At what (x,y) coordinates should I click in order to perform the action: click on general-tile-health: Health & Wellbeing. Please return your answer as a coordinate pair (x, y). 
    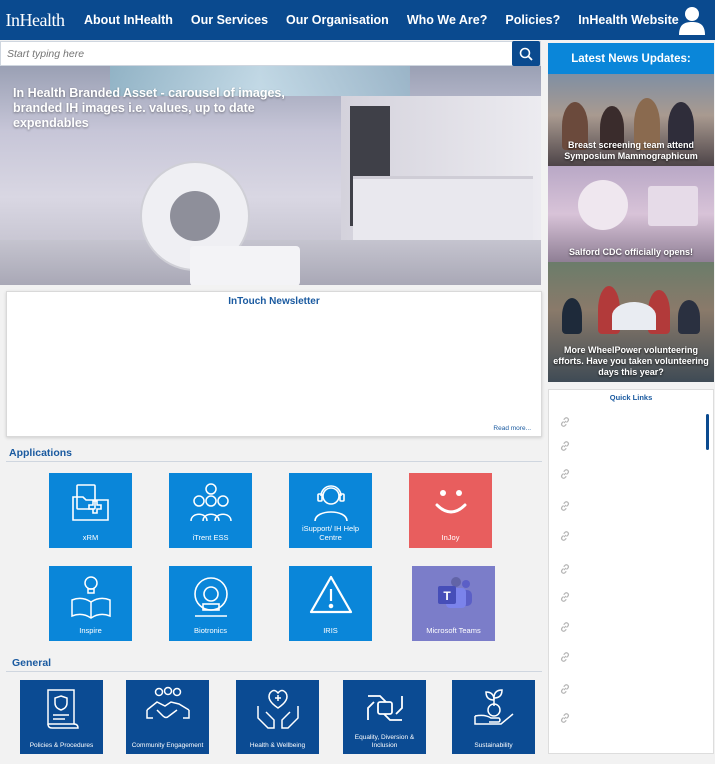
    Looking at the image, I should click on (277, 717).